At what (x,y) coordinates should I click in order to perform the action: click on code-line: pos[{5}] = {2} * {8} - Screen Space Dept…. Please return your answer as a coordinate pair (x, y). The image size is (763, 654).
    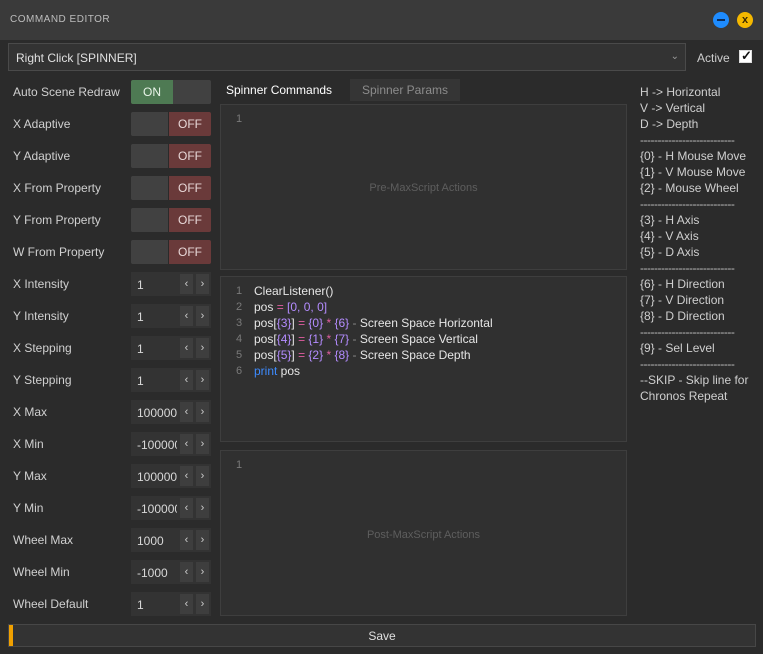
    Looking at the image, I should click on (362, 355).